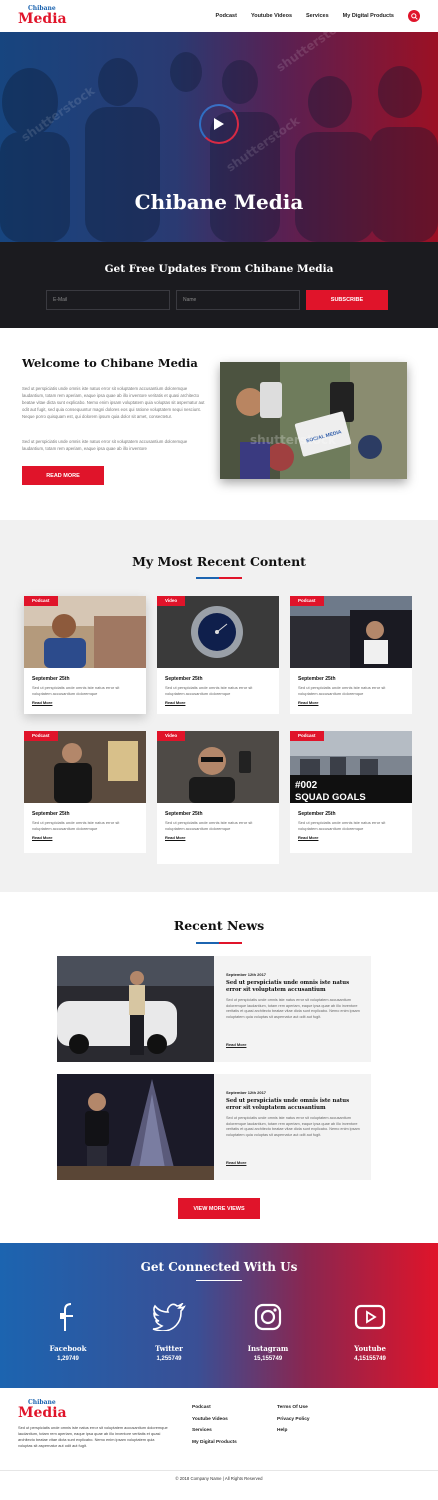  I want to click on logo: Chibane Media, so click(42, 16).